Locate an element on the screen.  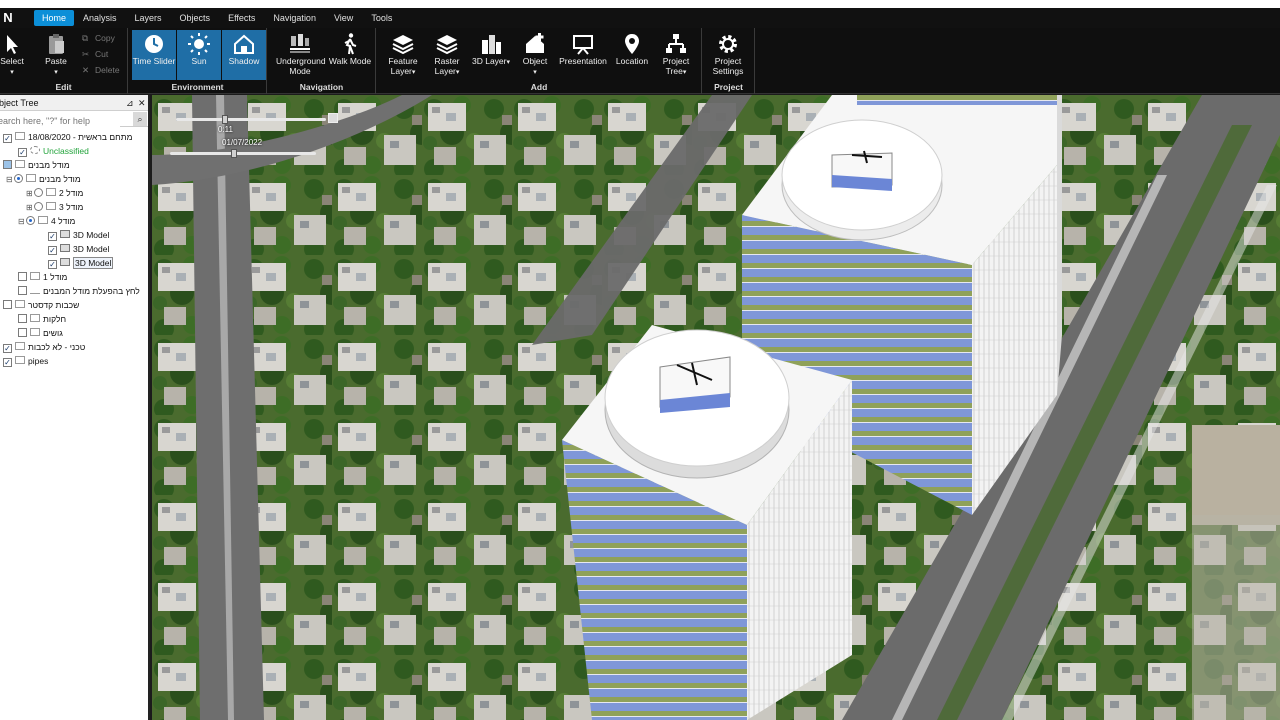
location-button: Location is located at coordinates (632, 55).